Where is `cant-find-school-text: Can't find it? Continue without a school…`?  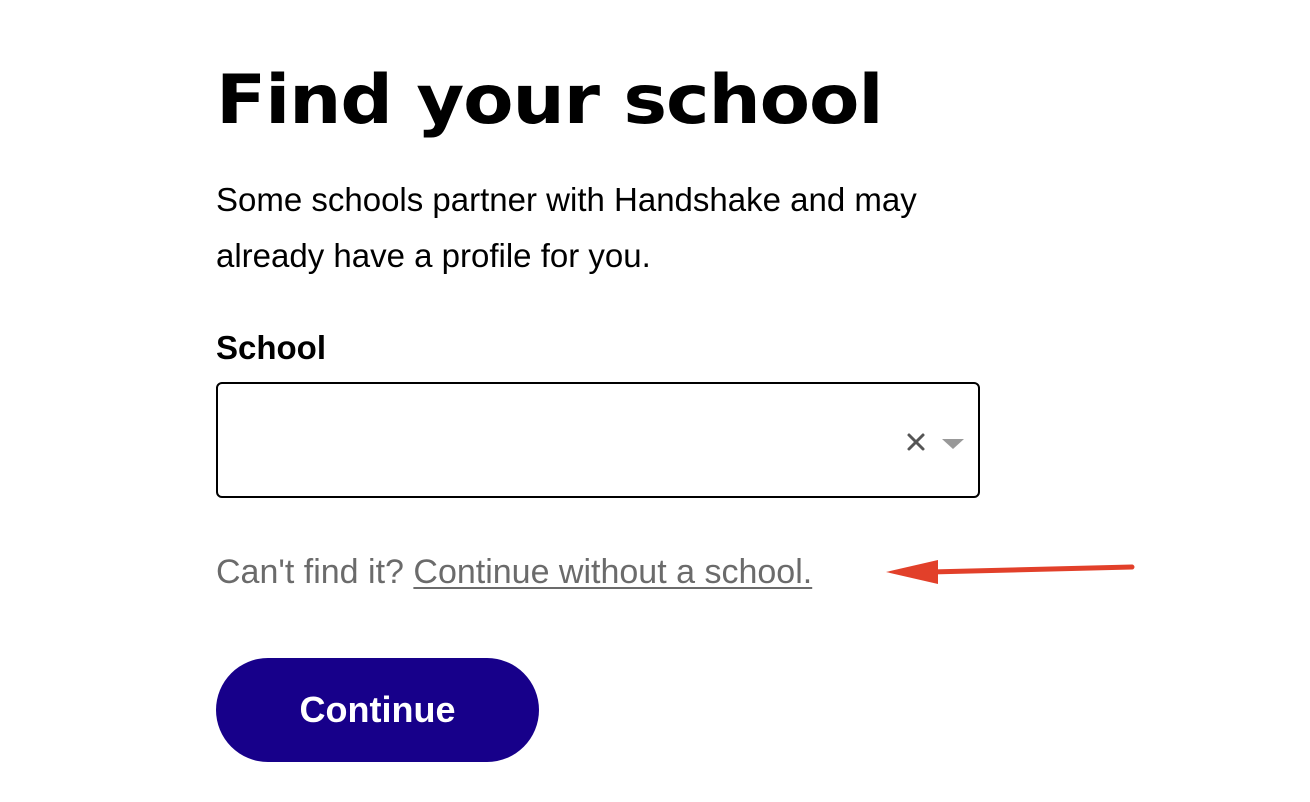 cant-find-school-text: Can't find it? Continue without a school… is located at coordinates (514, 572).